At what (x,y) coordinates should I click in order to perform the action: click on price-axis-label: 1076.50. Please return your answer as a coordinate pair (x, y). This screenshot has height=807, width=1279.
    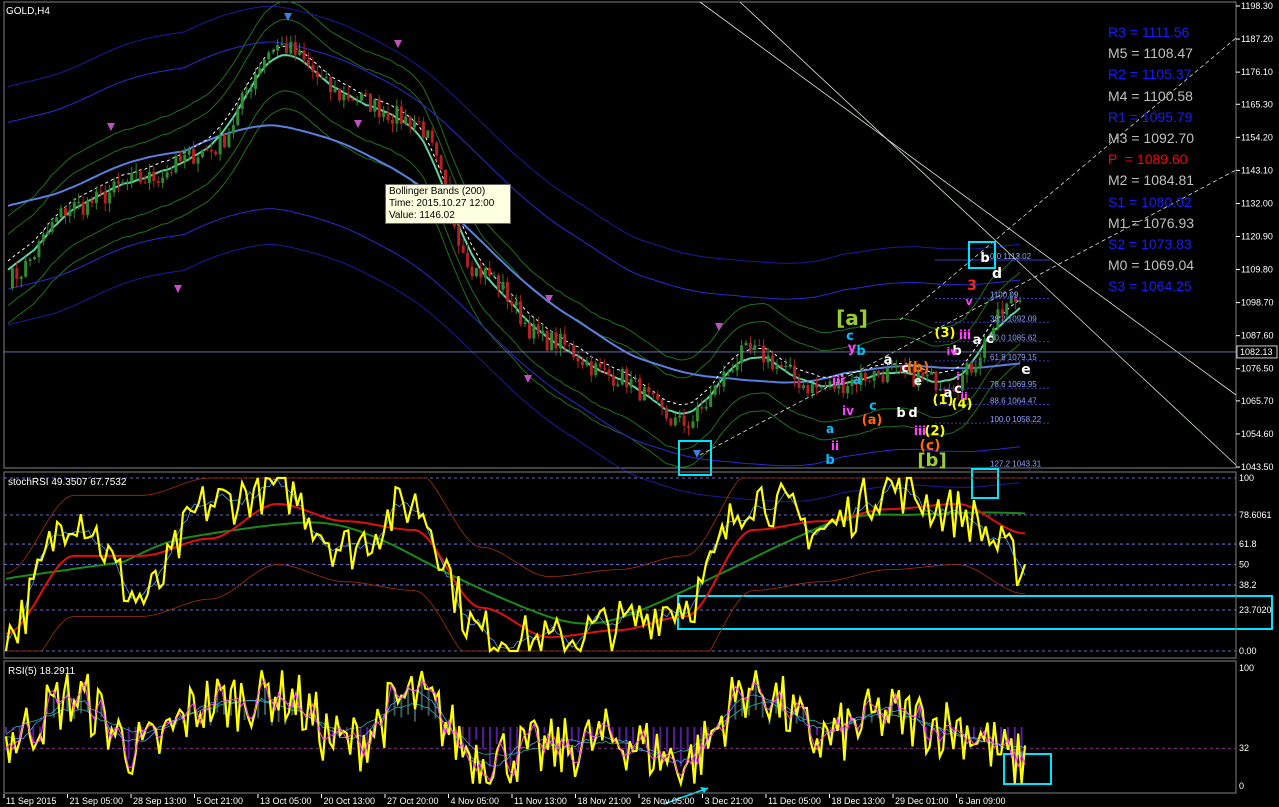
    Looking at the image, I should click on (1257, 369).